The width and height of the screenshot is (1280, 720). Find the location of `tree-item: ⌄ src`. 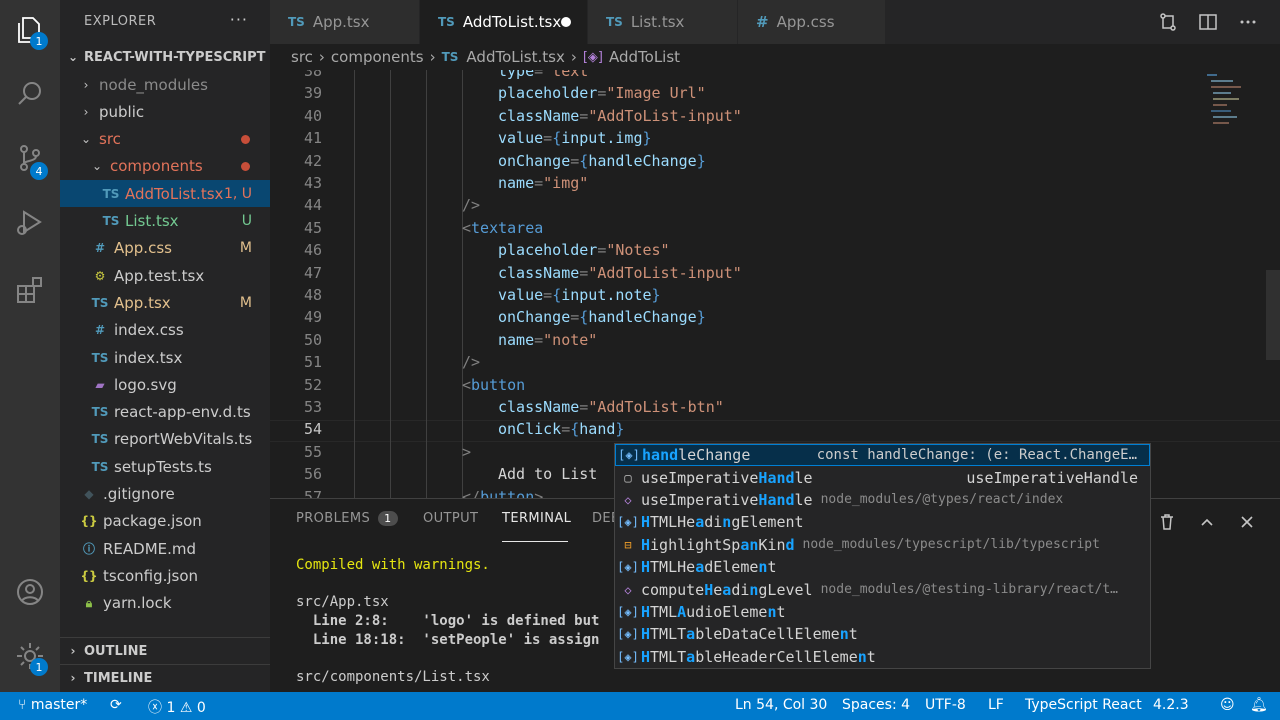

tree-item: ⌄ src is located at coordinates (165, 139).